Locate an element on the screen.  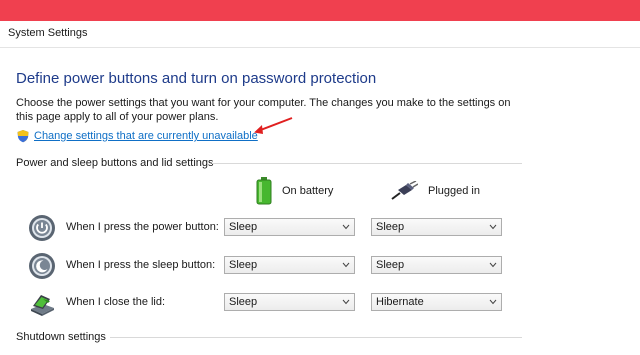
battery-icon is located at coordinates (264, 191).